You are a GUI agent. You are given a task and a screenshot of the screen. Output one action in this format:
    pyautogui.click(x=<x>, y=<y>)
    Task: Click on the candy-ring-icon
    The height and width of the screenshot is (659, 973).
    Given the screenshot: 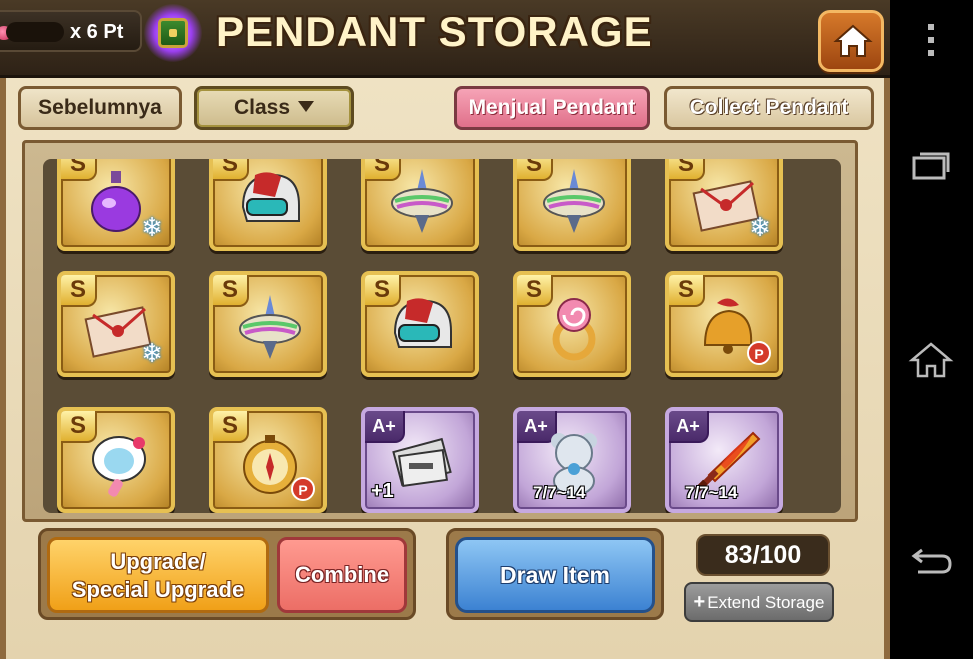 What is the action you would take?
    pyautogui.click(x=574, y=328)
    